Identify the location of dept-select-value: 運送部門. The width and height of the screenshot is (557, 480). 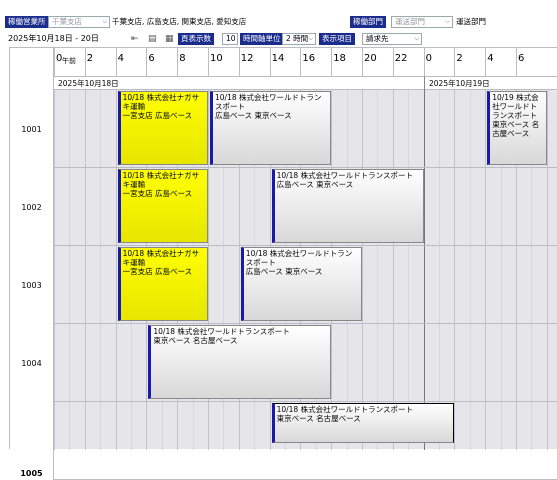
(410, 21).